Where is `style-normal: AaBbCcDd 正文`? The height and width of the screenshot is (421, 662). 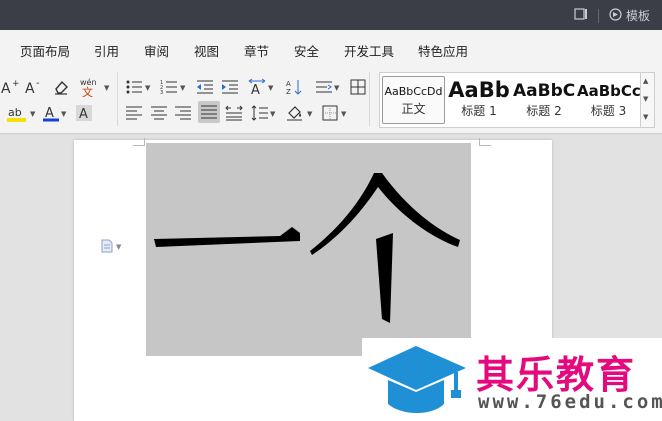
style-normal: AaBbCcDd 正文 is located at coordinates (413, 100).